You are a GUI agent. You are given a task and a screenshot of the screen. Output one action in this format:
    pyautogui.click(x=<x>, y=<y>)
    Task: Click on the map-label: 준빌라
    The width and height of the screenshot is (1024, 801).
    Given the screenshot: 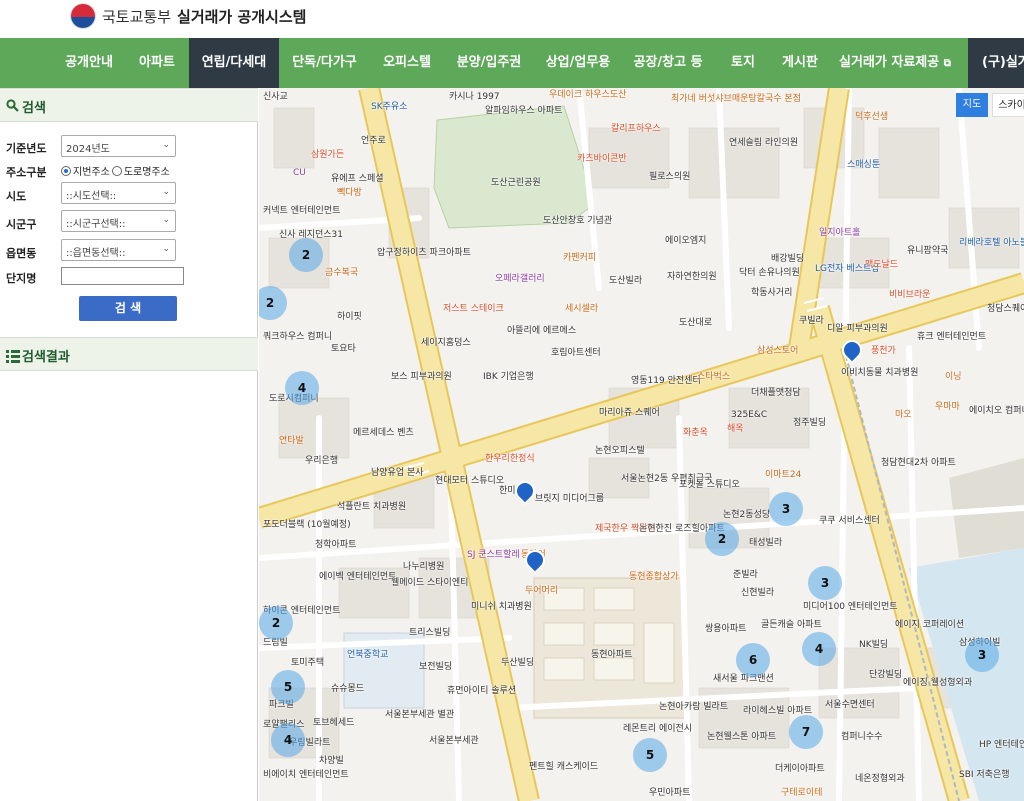 What is the action you would take?
    pyautogui.click(x=745, y=575)
    